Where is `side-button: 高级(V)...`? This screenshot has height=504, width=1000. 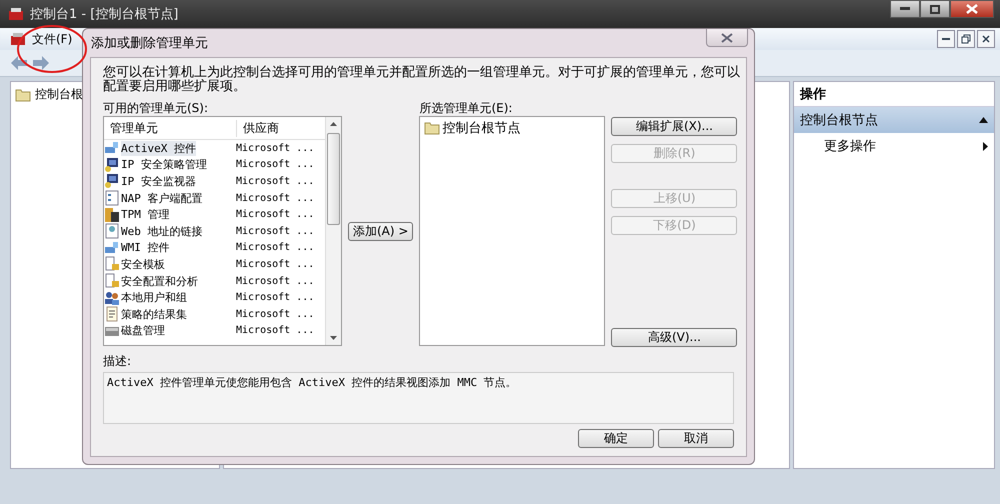 side-button: 高级(V)... is located at coordinates (674, 337).